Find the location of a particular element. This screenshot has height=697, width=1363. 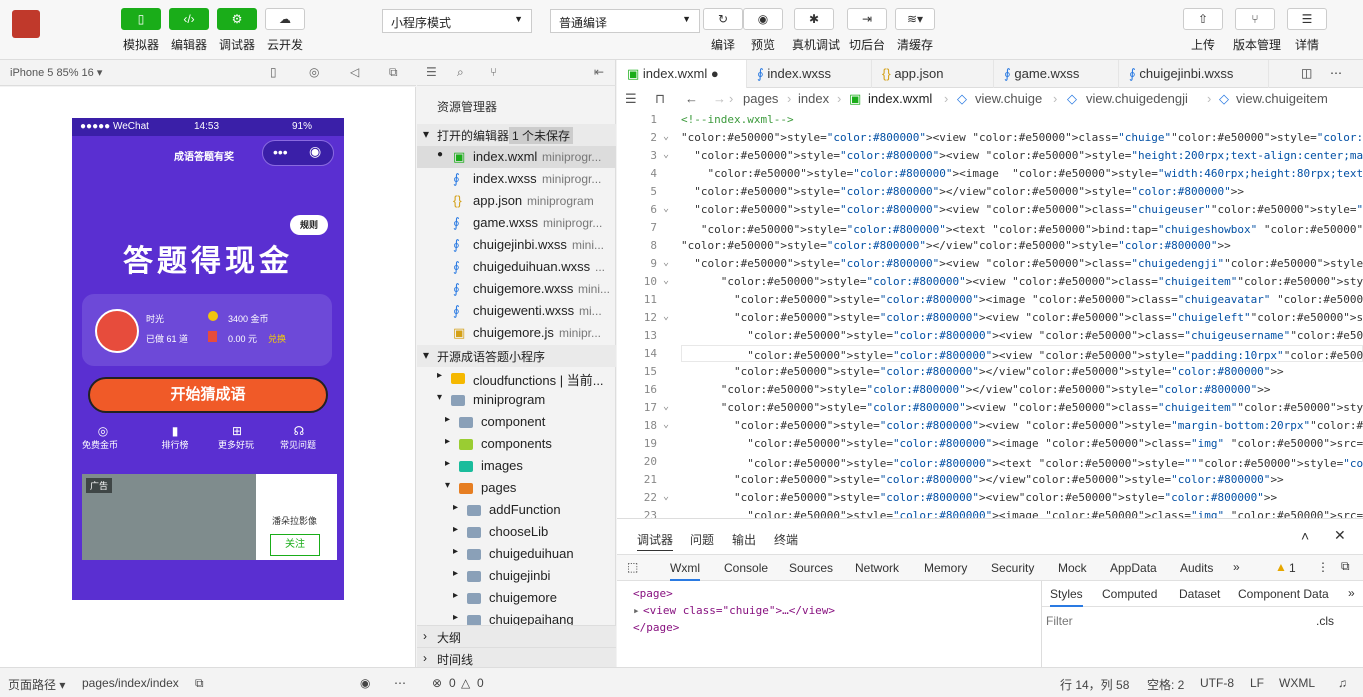

debugger-toggle-button: ⚙ 调试器 is located at coordinates (237, 30).